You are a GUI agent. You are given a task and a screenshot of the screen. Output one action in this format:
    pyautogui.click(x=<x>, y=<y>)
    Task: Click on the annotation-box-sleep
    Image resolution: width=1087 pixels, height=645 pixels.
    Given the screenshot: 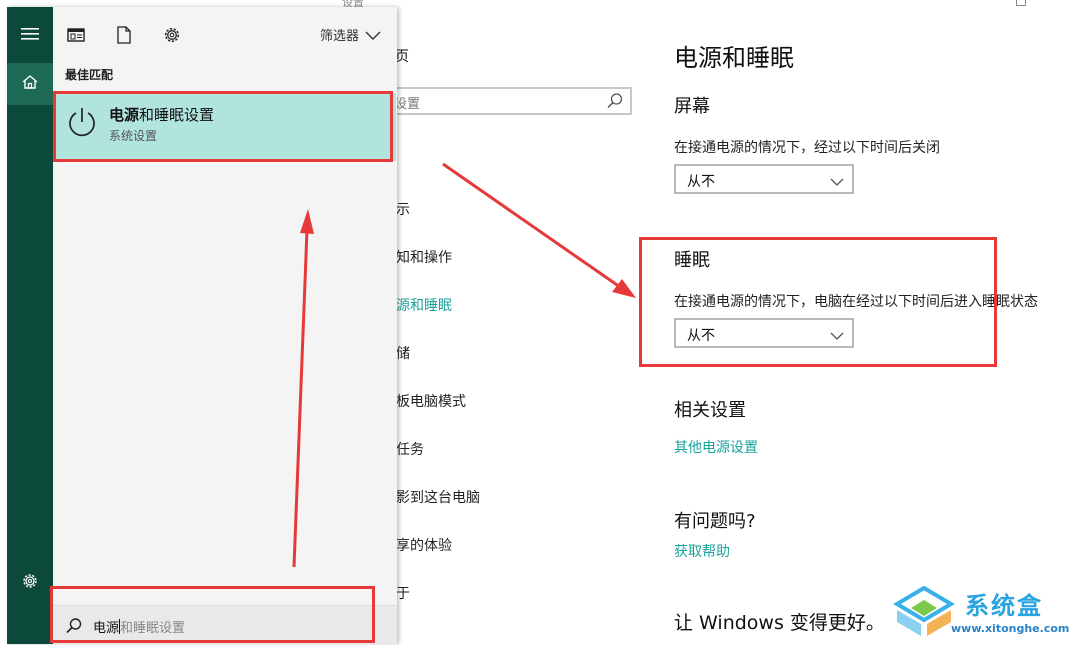 What is the action you would take?
    pyautogui.click(x=818, y=302)
    